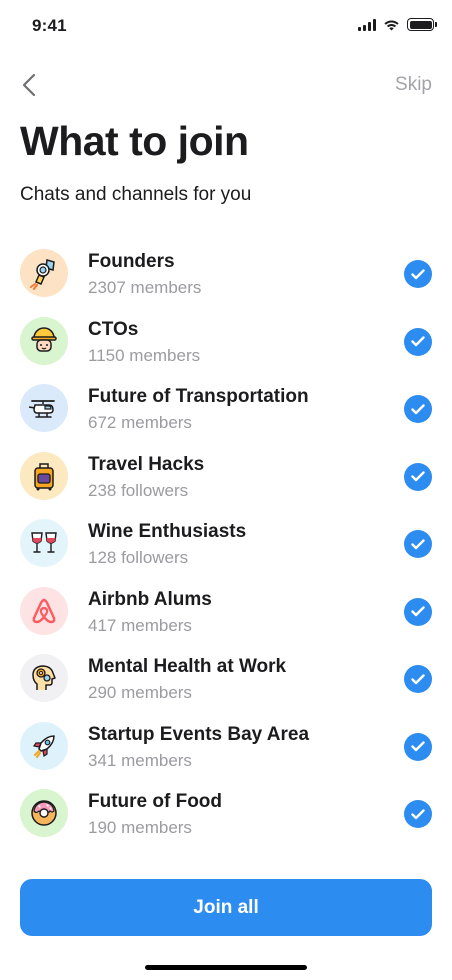 The height and width of the screenshot is (980, 452). I want to click on rocket-icon, so click(44, 746).